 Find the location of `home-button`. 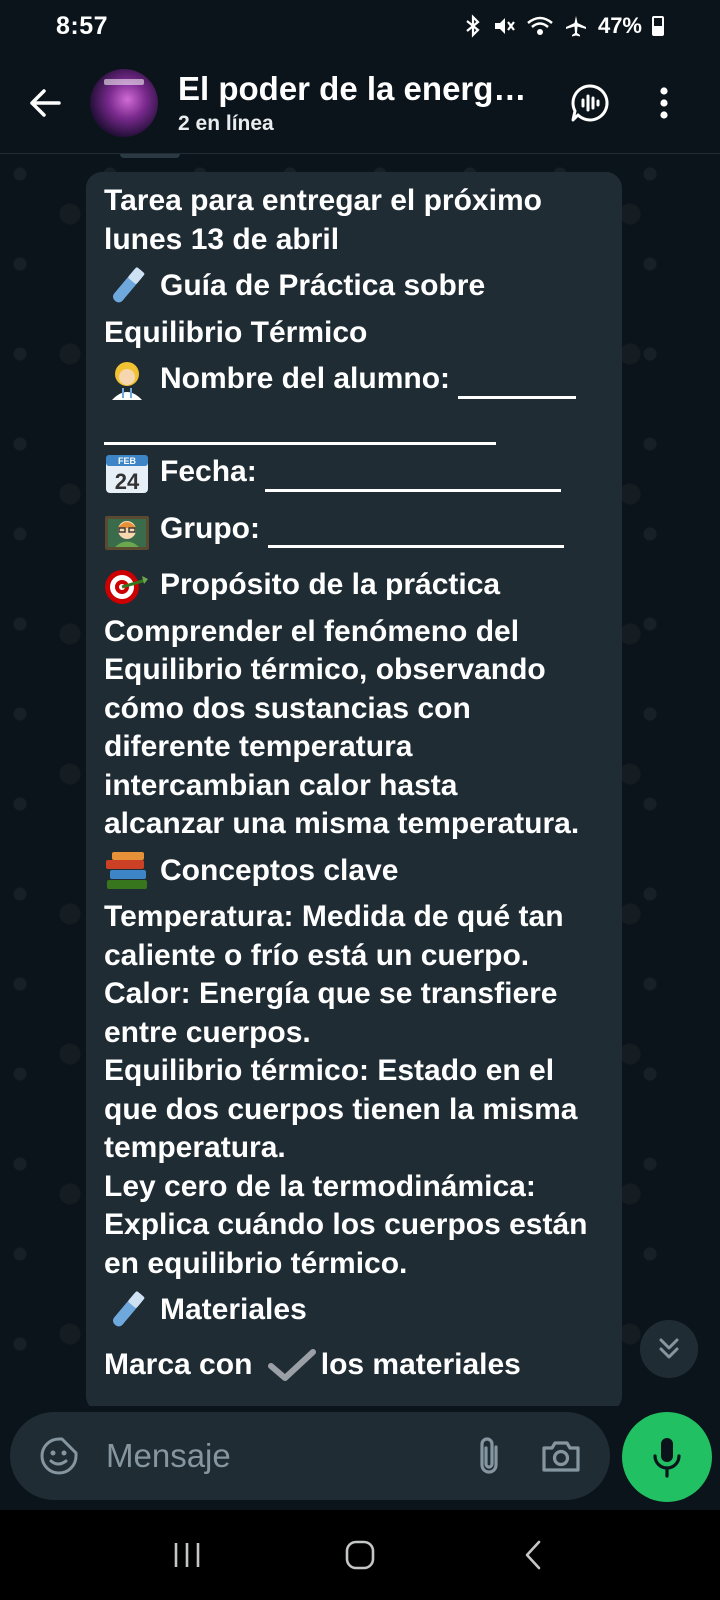

home-button is located at coordinates (360, 1555).